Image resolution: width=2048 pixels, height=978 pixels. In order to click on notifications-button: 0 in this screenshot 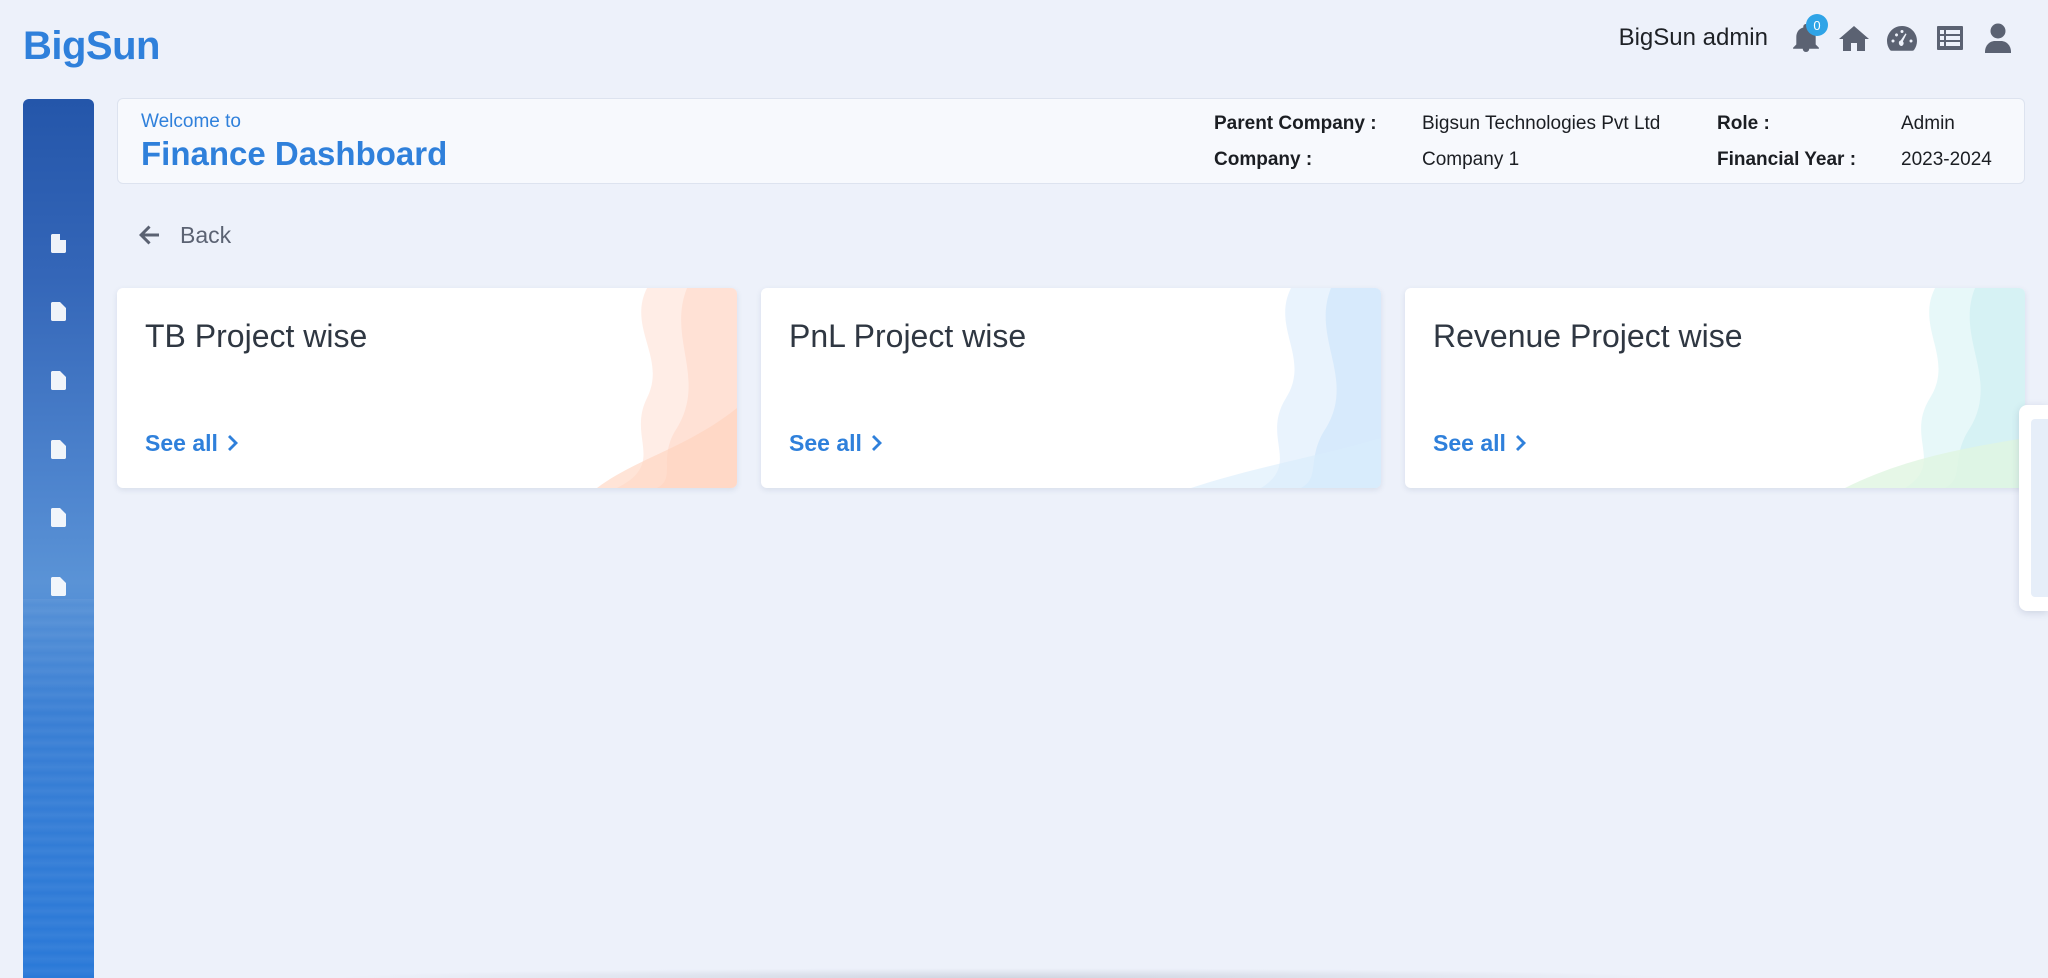, I will do `click(1806, 37)`.